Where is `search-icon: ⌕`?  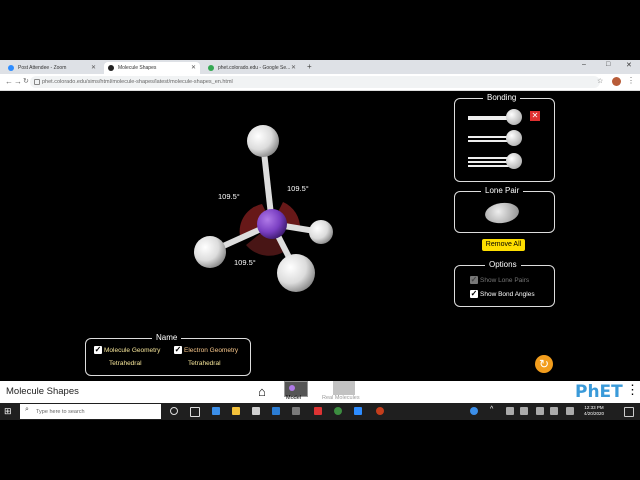
search-icon: ⌕ is located at coordinates (27, 409).